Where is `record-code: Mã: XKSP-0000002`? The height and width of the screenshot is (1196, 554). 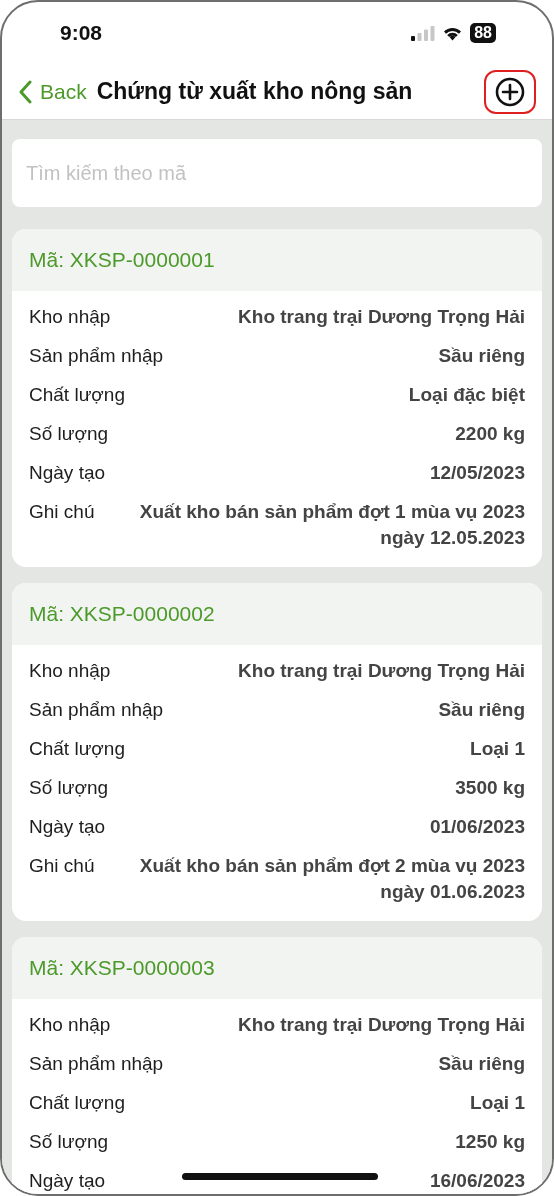 record-code: Mã: XKSP-0000002 is located at coordinates (277, 614).